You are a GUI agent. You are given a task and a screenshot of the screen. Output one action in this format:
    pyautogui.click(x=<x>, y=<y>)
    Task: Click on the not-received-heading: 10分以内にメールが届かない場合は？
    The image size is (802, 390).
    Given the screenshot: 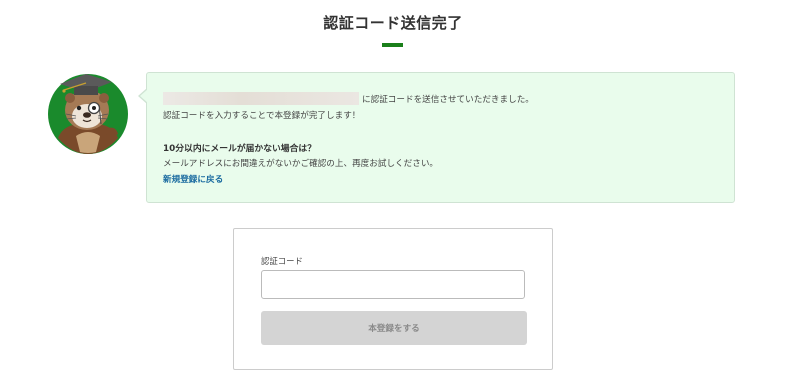 What is the action you would take?
    pyautogui.click(x=239, y=149)
    